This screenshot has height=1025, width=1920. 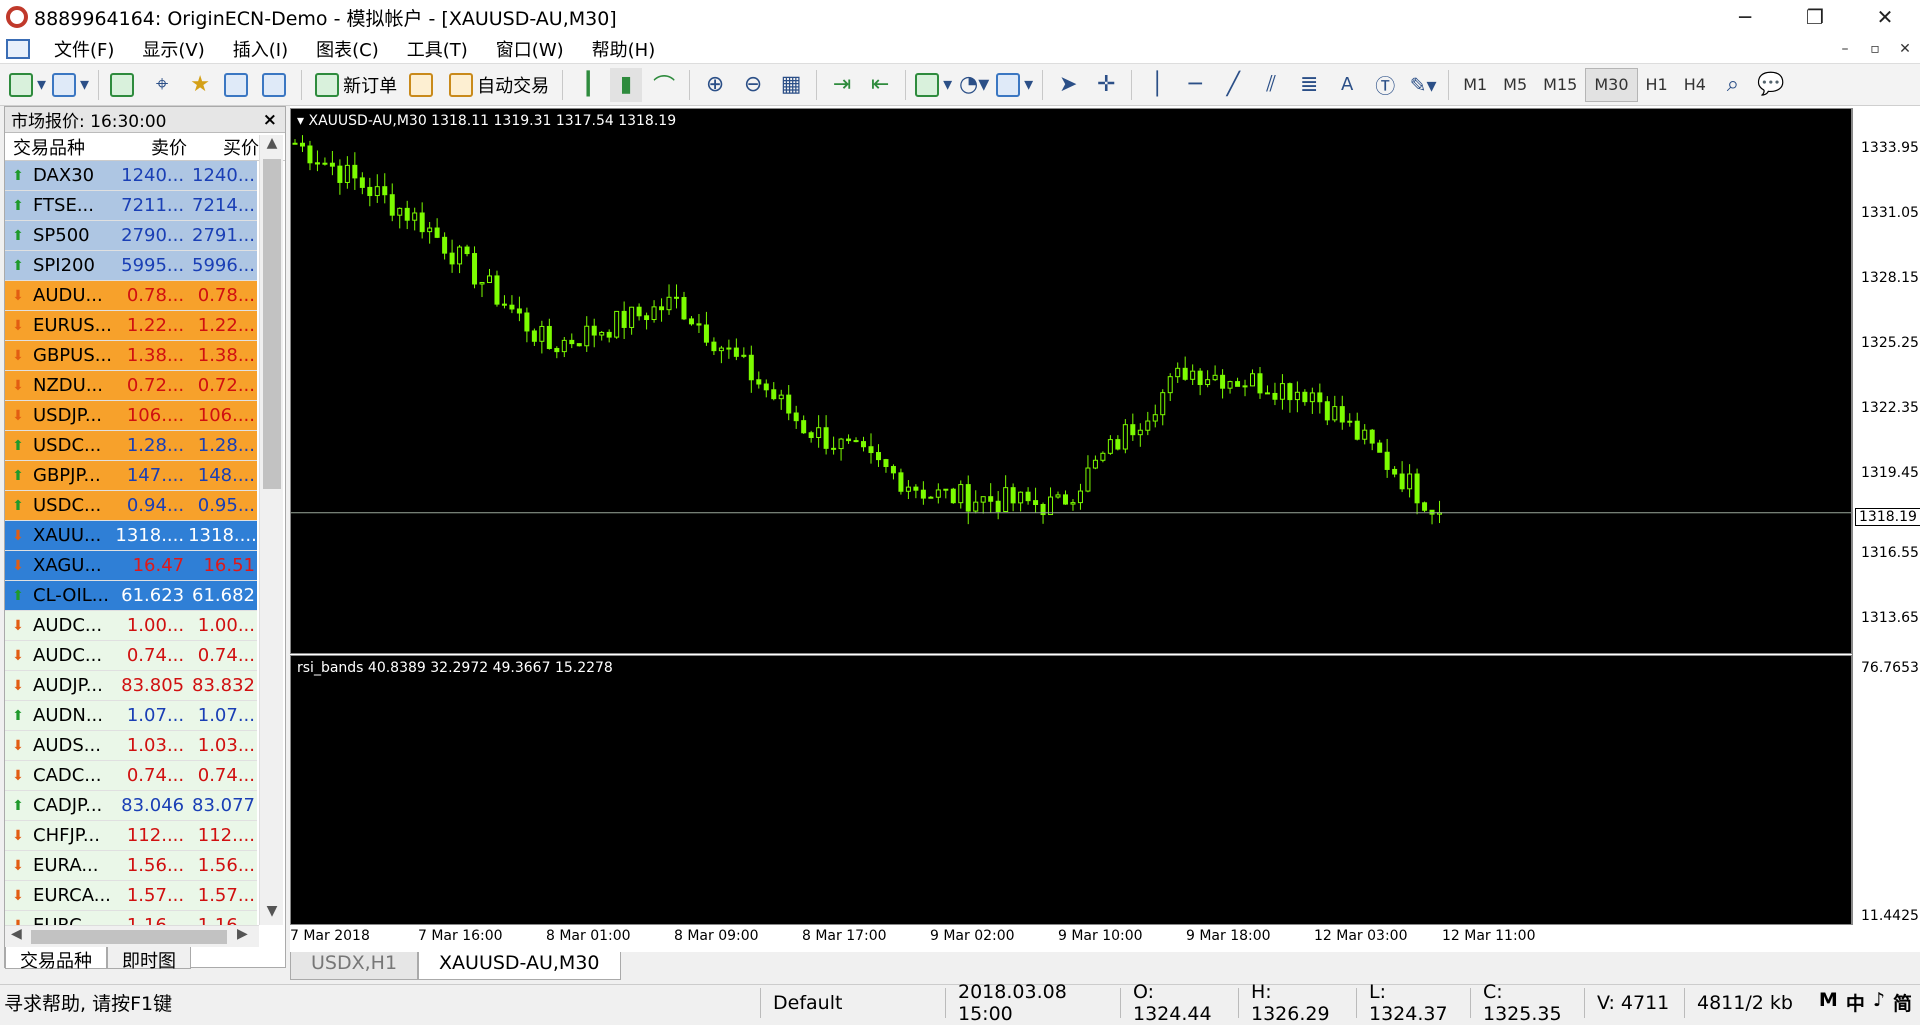 I want to click on list-item: ⬇ XAGU... 16.47 16.51, so click(x=131, y=566).